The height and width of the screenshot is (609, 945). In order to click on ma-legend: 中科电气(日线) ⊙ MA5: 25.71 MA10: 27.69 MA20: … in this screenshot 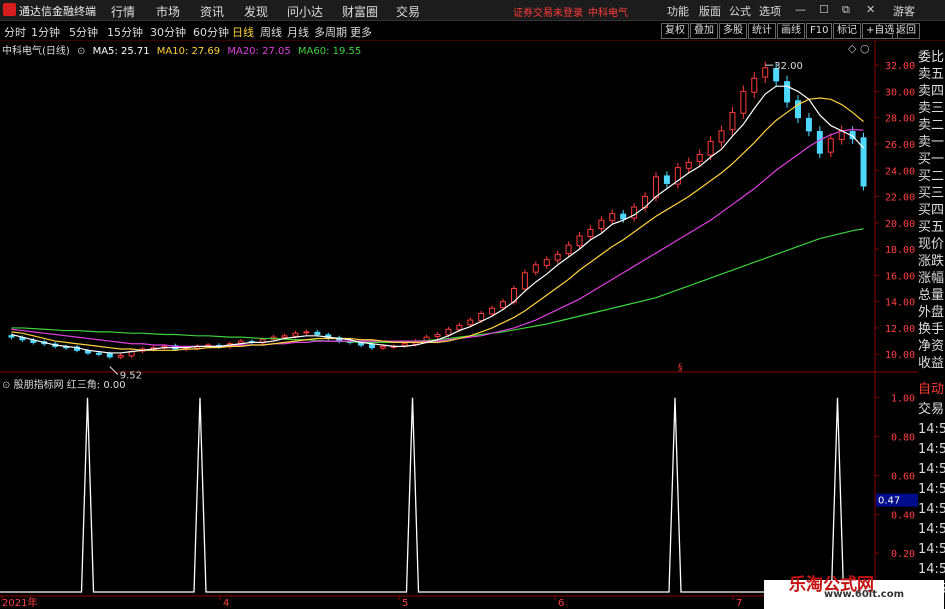, I will do `click(183, 49)`.